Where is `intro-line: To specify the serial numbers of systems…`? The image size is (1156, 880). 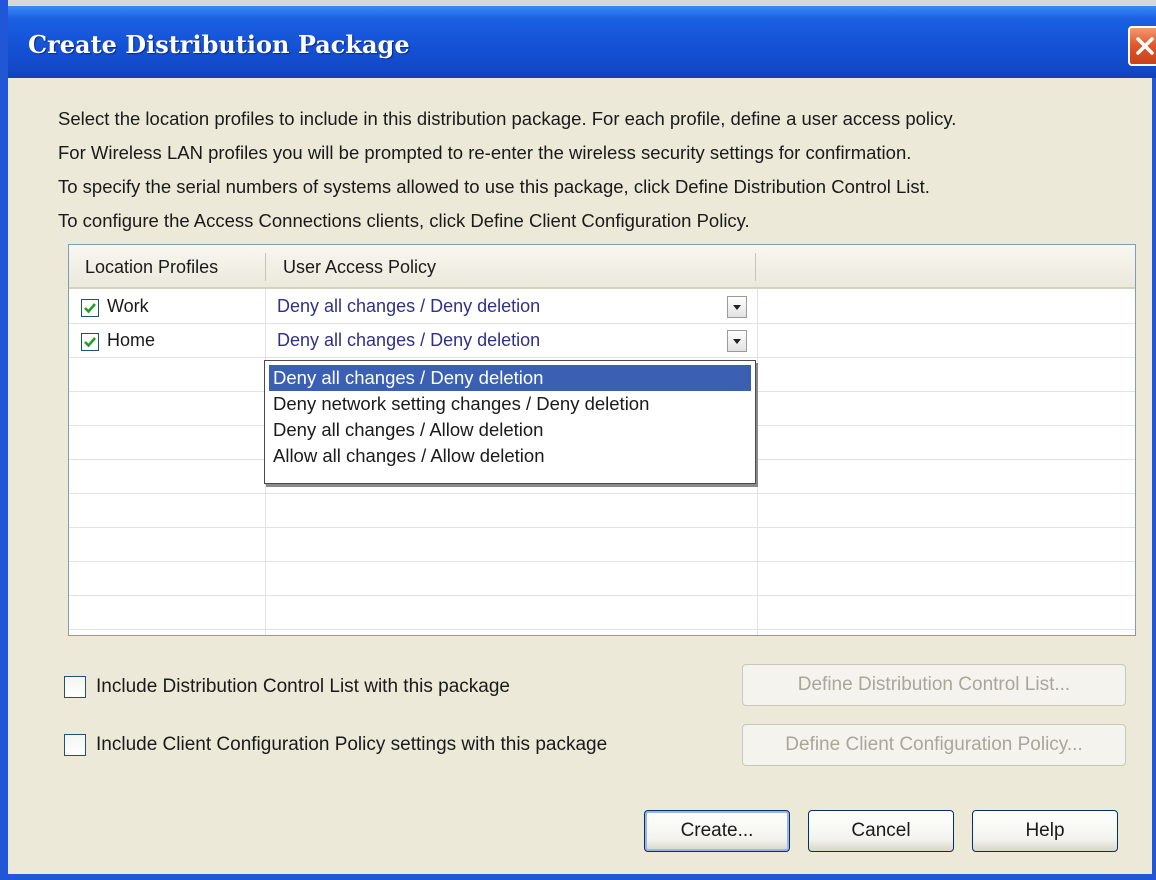
intro-line: To specify the serial numbers of systems… is located at coordinates (494, 186).